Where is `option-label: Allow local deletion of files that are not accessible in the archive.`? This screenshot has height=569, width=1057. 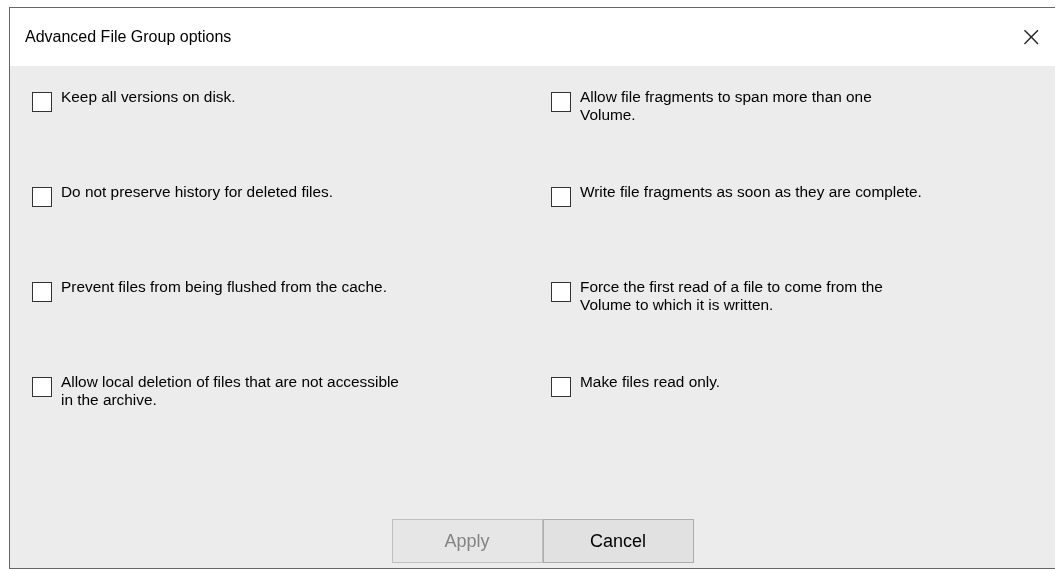 option-label: Allow local deletion of files that are not accessible in the archive. is located at coordinates (230, 391).